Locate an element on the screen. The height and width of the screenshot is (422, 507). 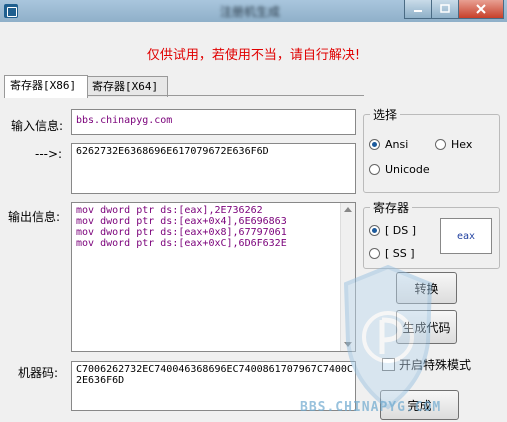
output-scrollbar is located at coordinates (347, 277).